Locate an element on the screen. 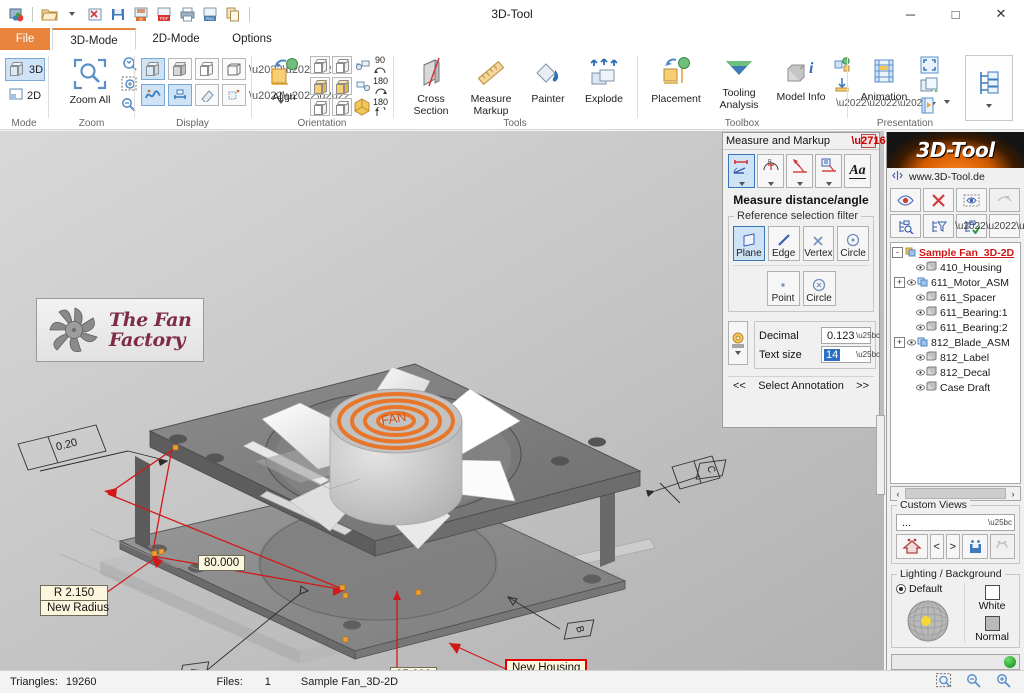  placement-button: Placement is located at coordinates (676, 81).